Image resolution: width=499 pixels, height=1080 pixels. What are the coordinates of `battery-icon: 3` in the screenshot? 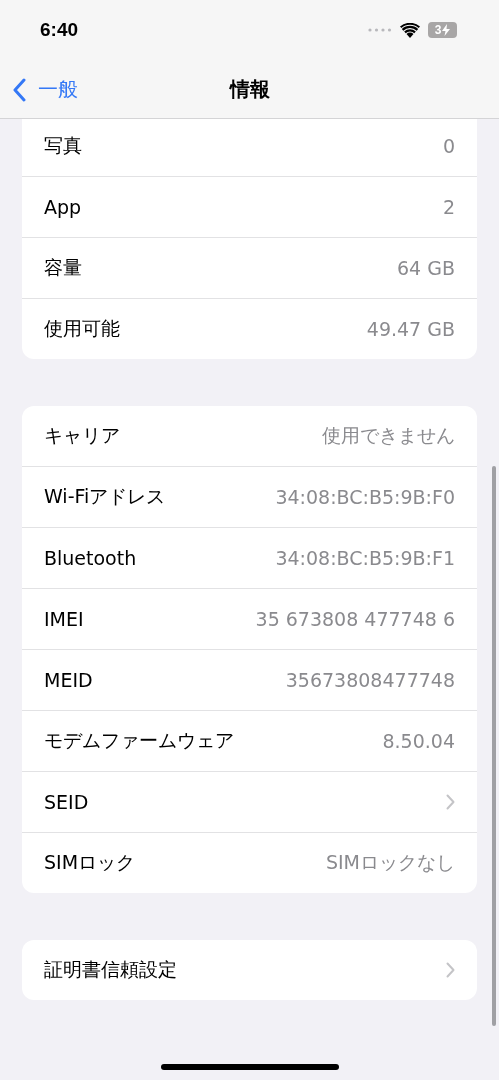 It's located at (442, 30).